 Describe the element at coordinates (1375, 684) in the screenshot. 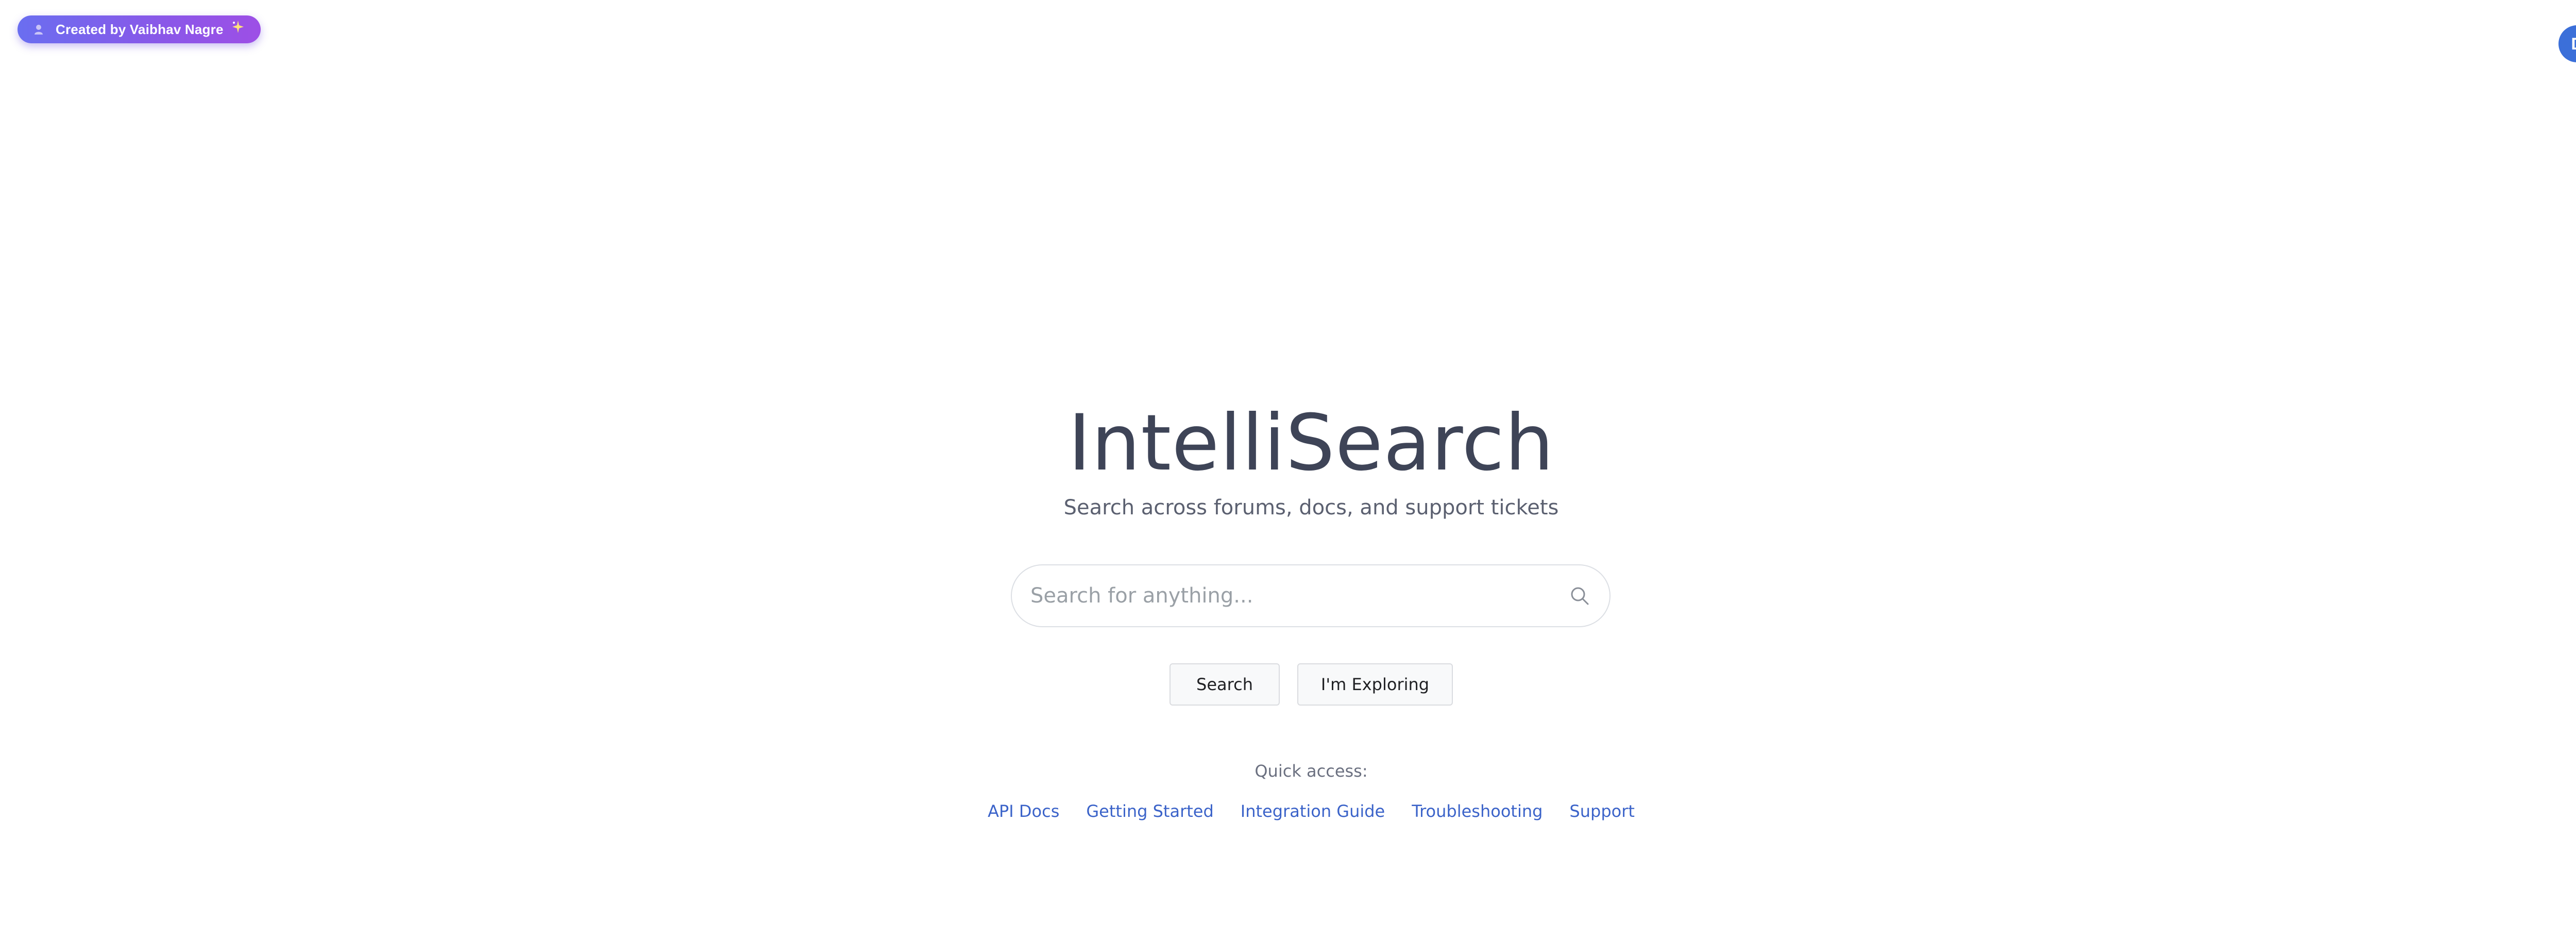

I see `explore-button: I'm Exploring` at that location.